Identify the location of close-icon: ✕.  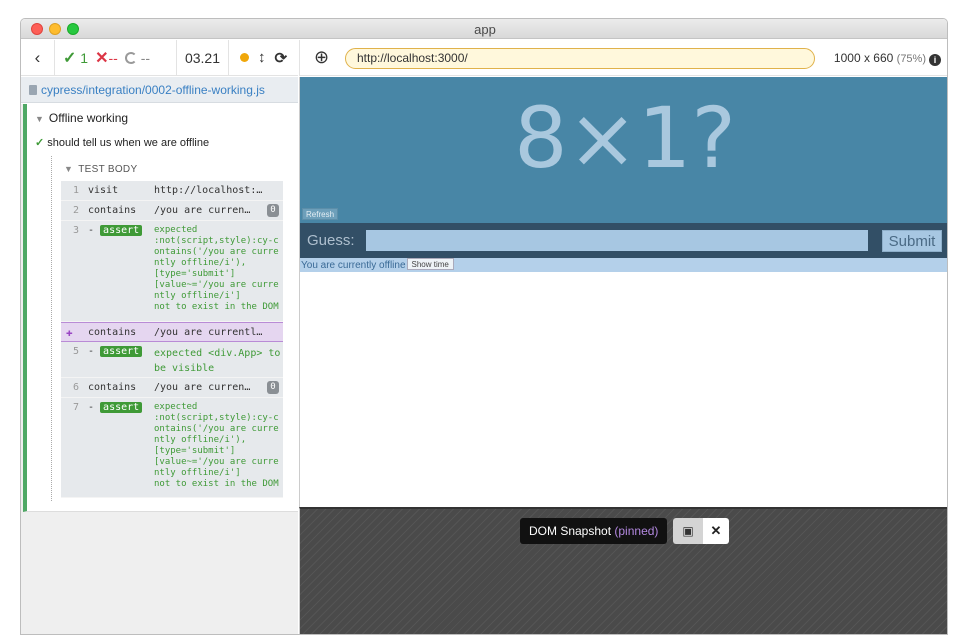
(716, 531).